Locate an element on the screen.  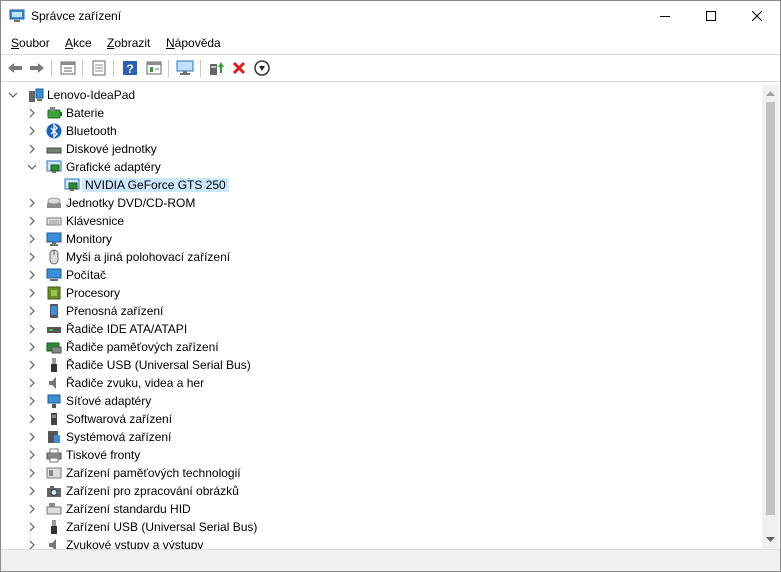
hid-icon is located at coordinates (54, 509).